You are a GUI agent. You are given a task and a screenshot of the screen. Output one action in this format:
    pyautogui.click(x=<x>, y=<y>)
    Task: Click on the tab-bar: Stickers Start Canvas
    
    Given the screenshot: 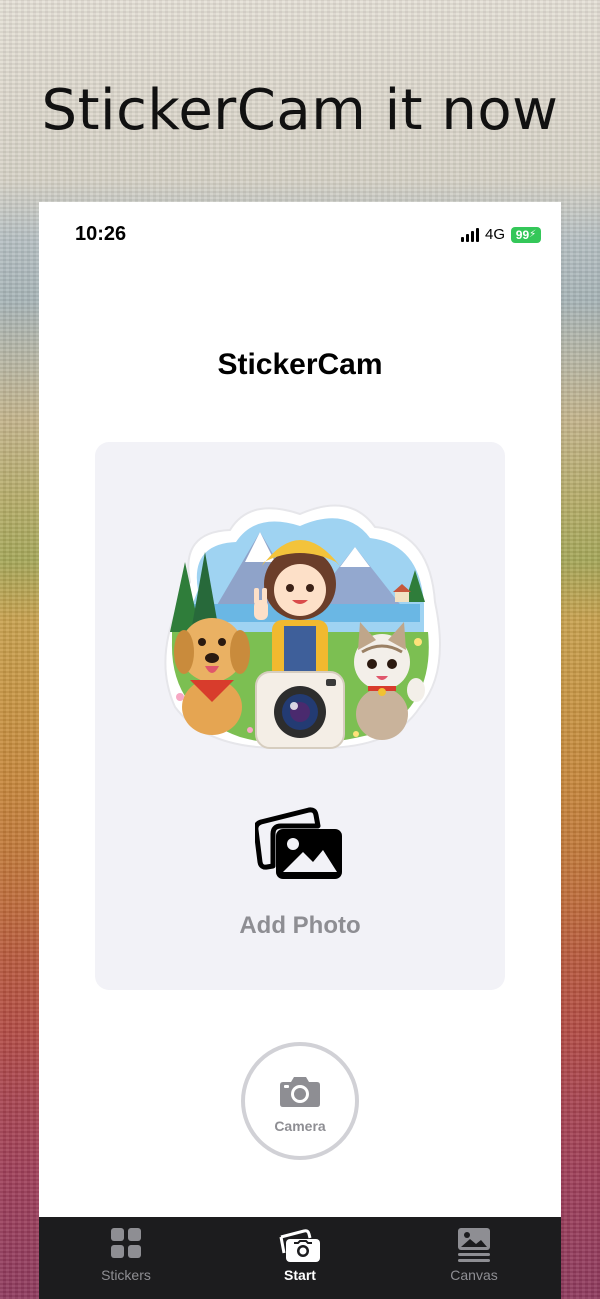 What is the action you would take?
    pyautogui.click(x=300, y=1258)
    